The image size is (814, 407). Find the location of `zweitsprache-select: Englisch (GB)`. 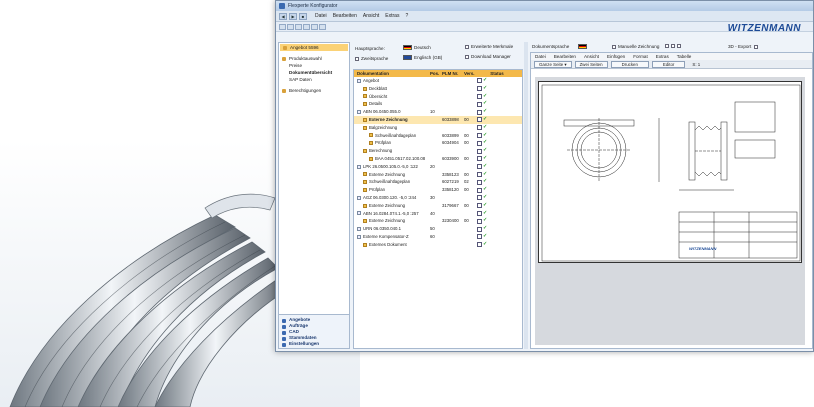

zweitsprache-select: Englisch (GB) is located at coordinates (422, 58).